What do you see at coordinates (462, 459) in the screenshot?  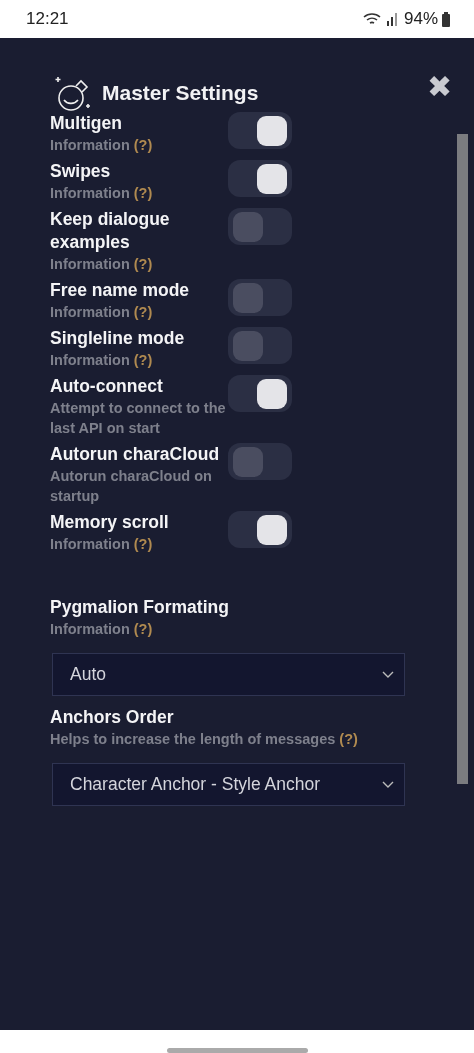 I see `scrollbar` at bounding box center [462, 459].